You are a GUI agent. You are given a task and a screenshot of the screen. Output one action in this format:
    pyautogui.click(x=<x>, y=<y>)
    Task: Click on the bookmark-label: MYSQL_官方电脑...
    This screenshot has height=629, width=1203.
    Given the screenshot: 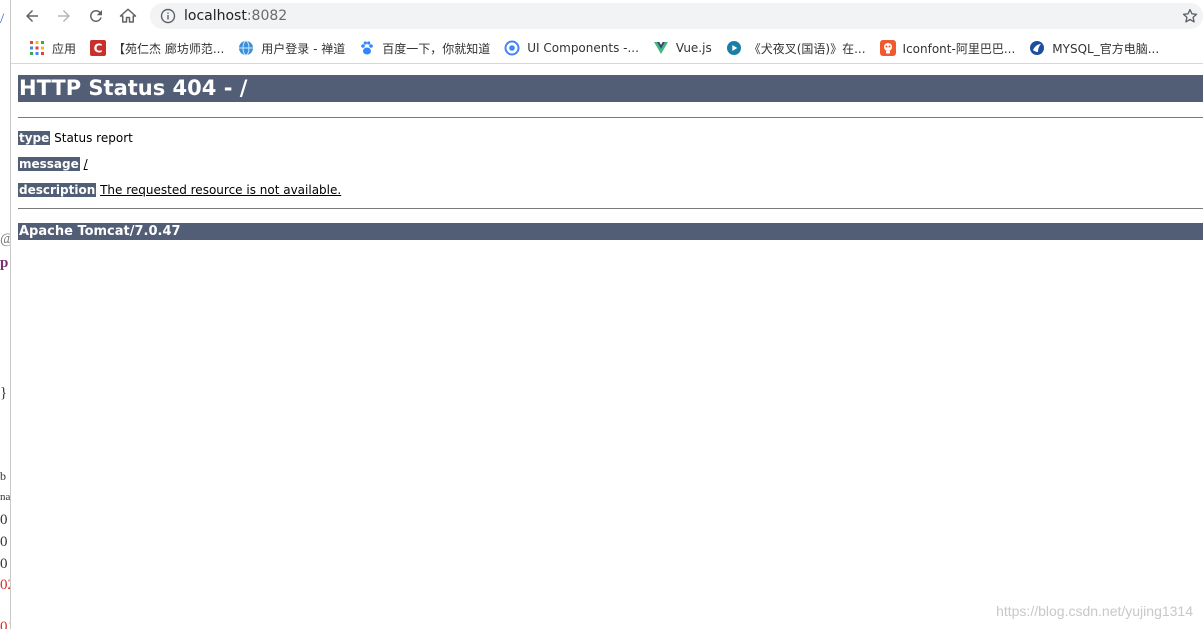 What is the action you would take?
    pyautogui.click(x=1106, y=48)
    